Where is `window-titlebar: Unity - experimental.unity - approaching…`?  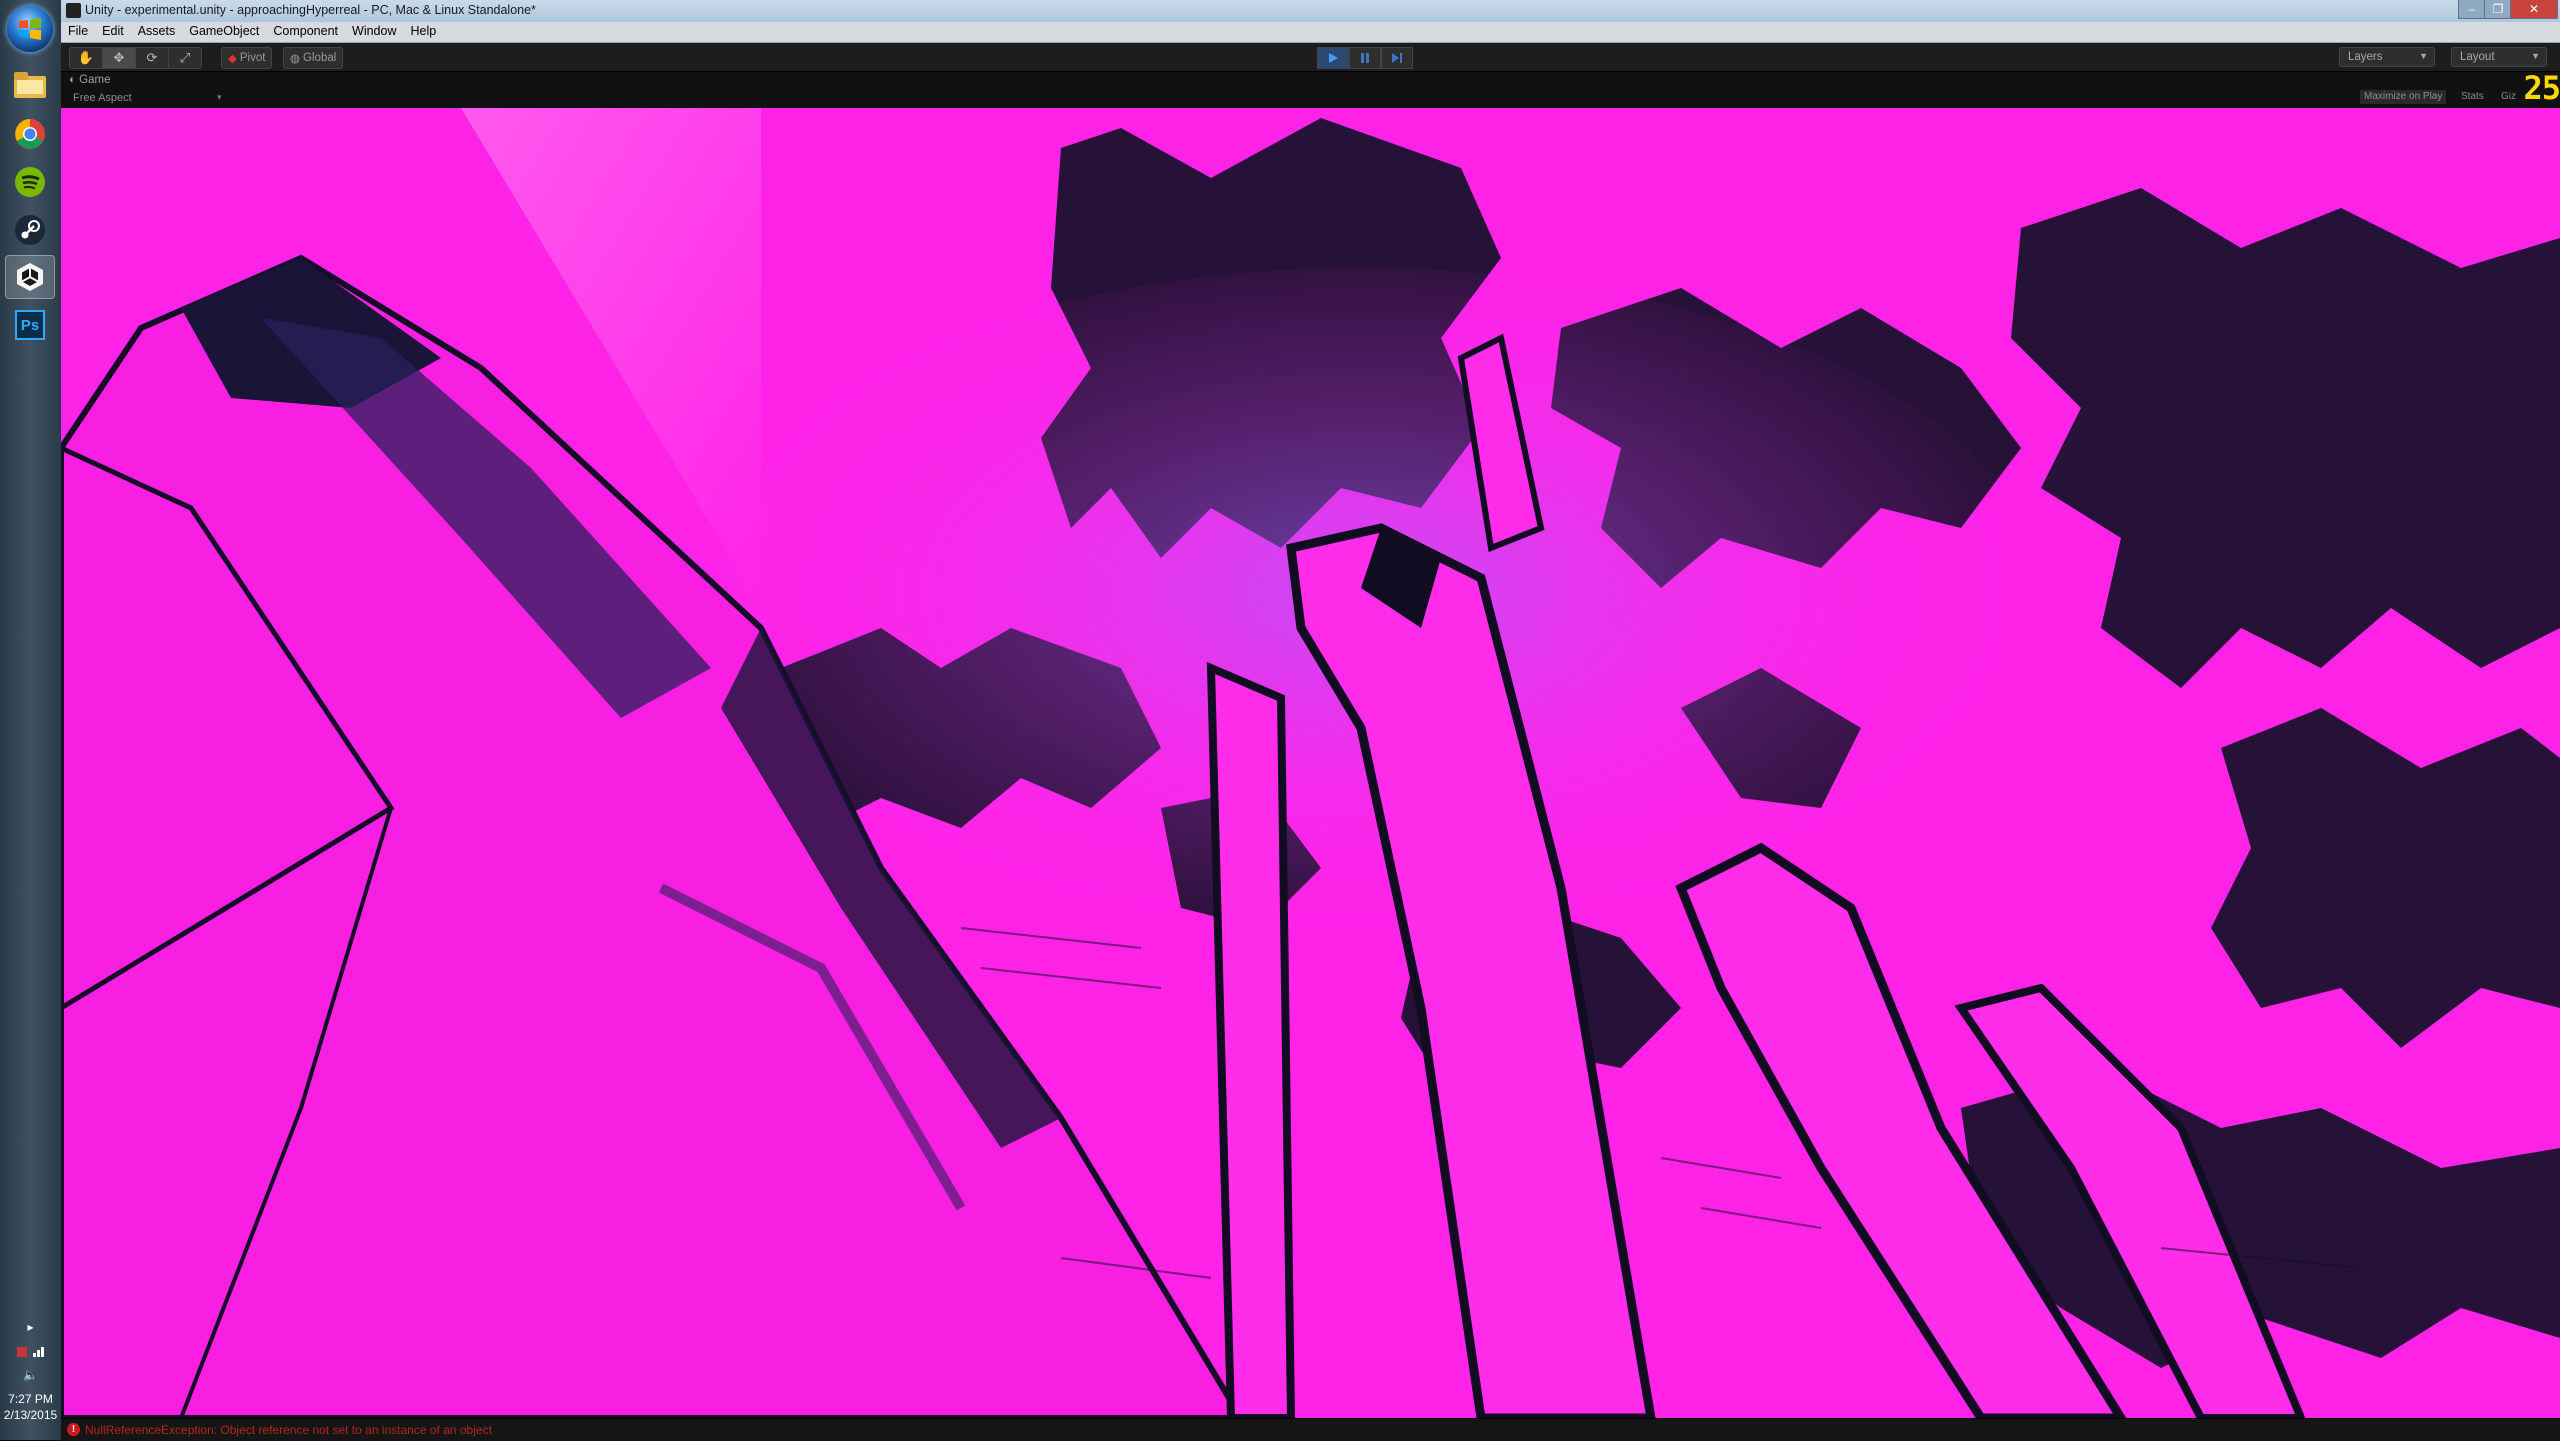
window-titlebar: Unity - experimental.unity - approaching… is located at coordinates (1310, 11).